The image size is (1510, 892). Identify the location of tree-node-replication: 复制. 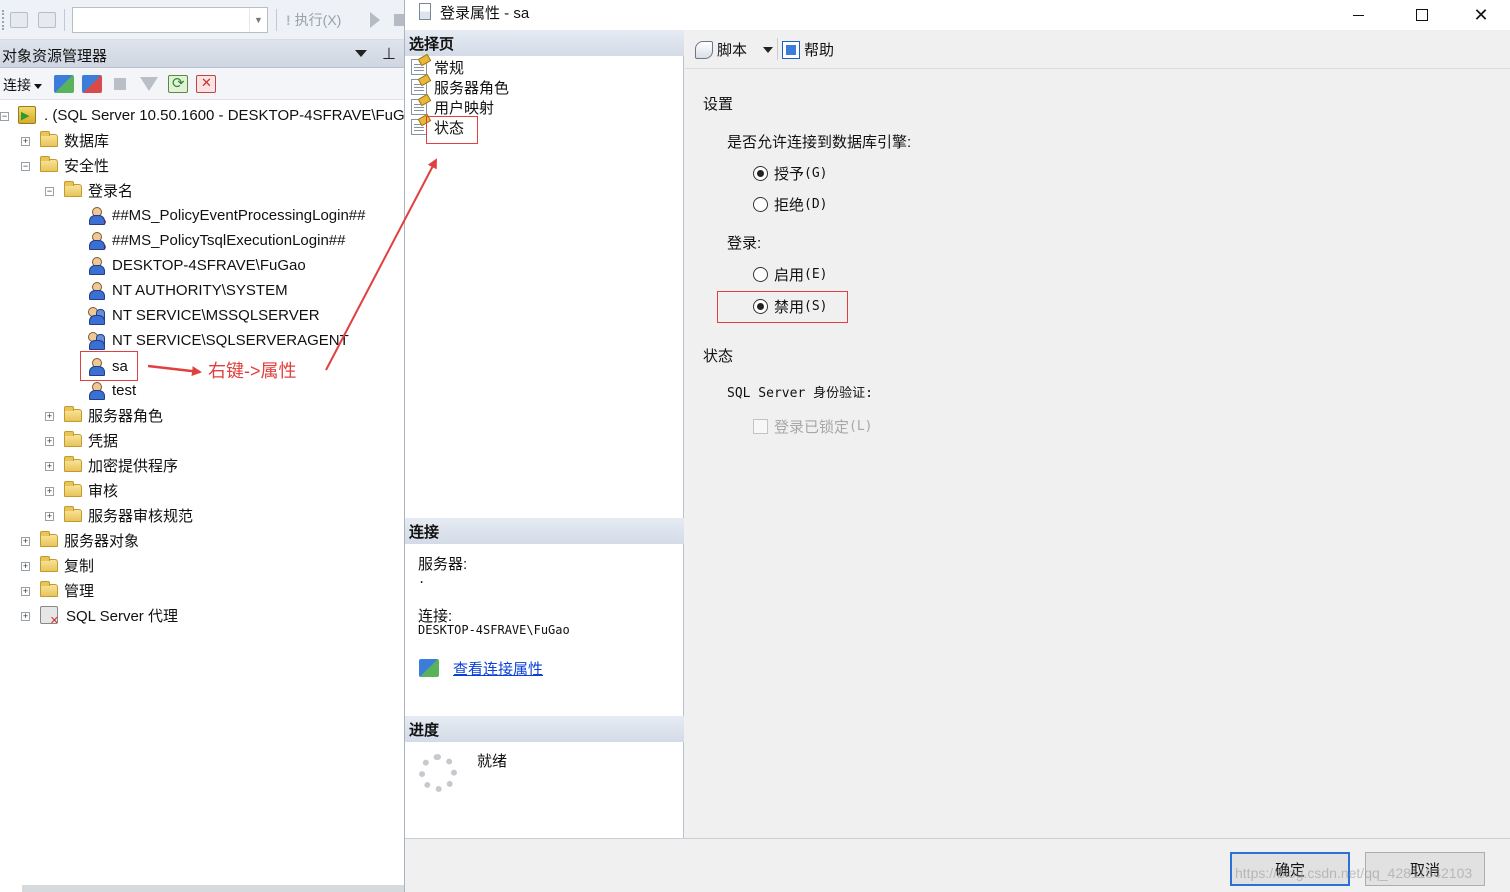
(67, 565).